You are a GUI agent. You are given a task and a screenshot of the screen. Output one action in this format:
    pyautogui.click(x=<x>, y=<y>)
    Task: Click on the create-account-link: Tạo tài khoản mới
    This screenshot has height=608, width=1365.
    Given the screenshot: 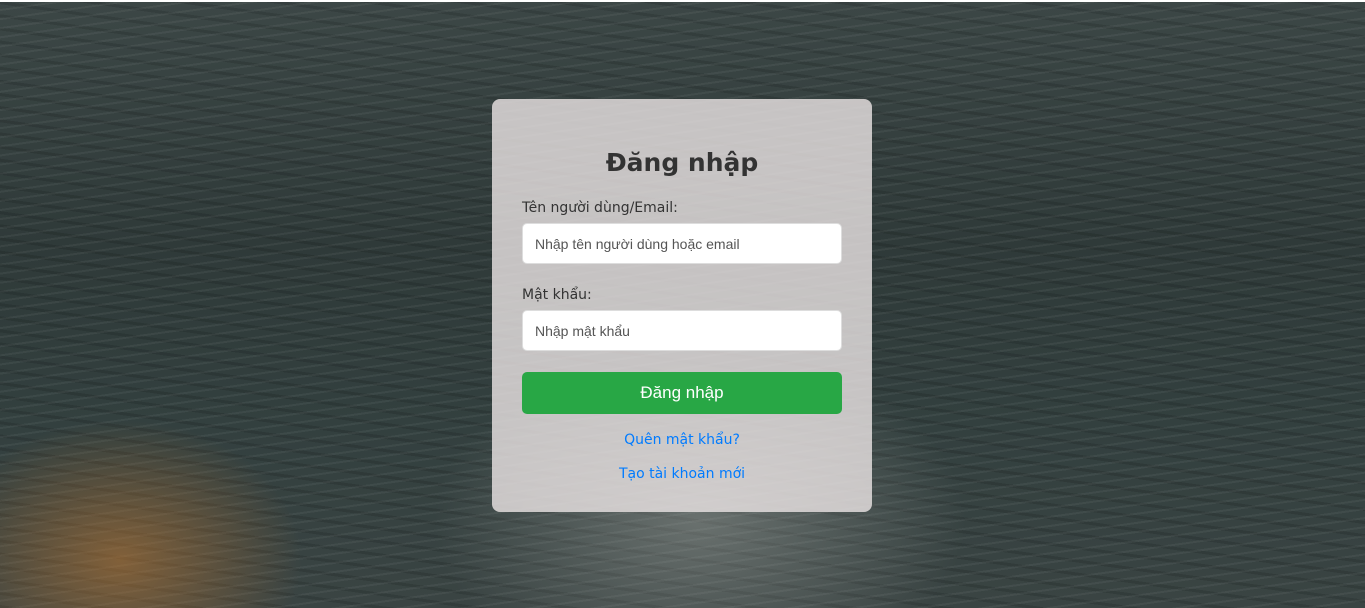 What is the action you would take?
    pyautogui.click(x=682, y=474)
    